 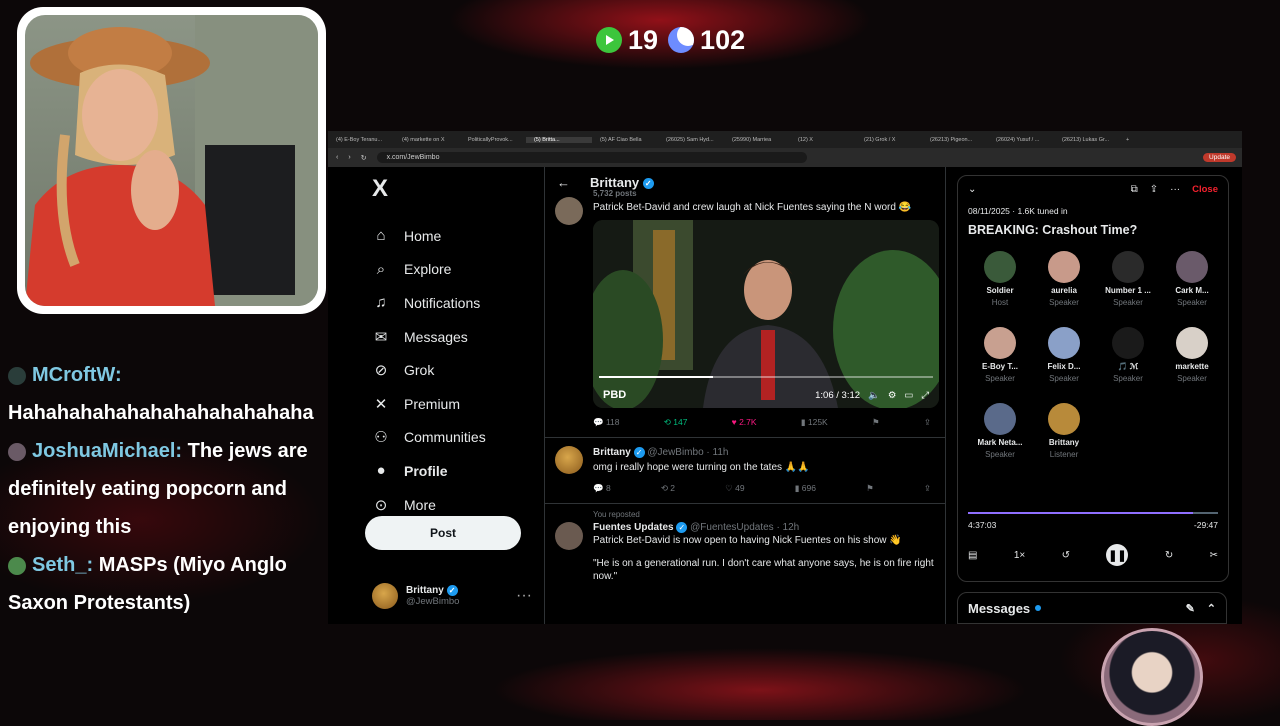 What do you see at coordinates (676, 422) in the screenshot?
I see `repost-button: ⟲ 147` at bounding box center [676, 422].